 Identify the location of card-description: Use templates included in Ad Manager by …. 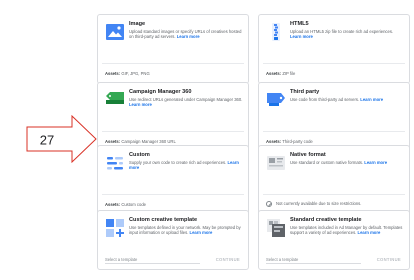
(346, 230).